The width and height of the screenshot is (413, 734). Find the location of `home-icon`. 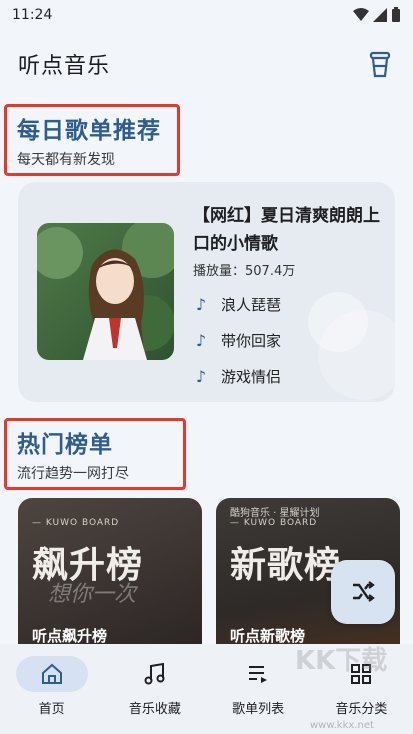

home-icon is located at coordinates (51, 673).